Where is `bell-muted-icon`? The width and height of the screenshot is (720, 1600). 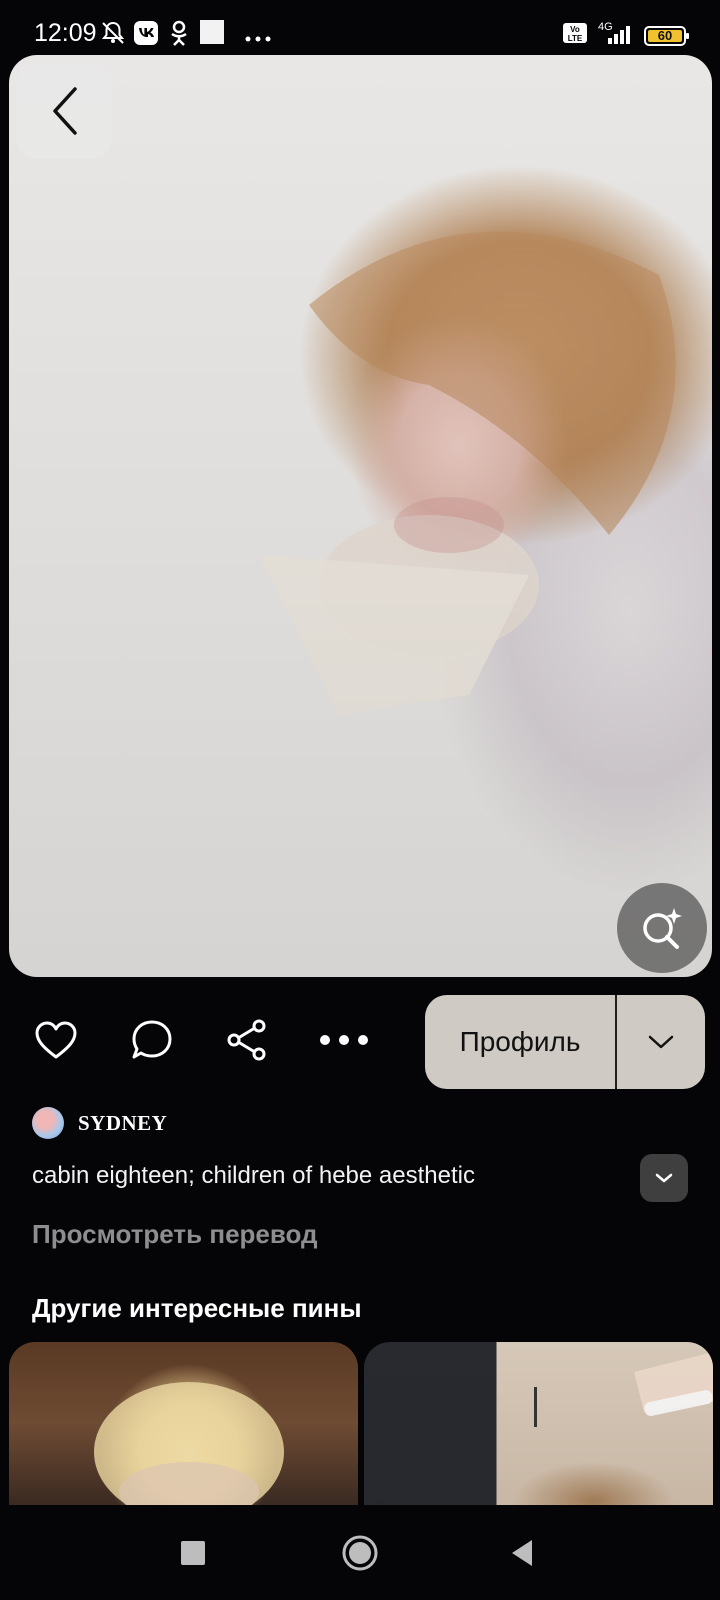
bell-muted-icon is located at coordinates (113, 35).